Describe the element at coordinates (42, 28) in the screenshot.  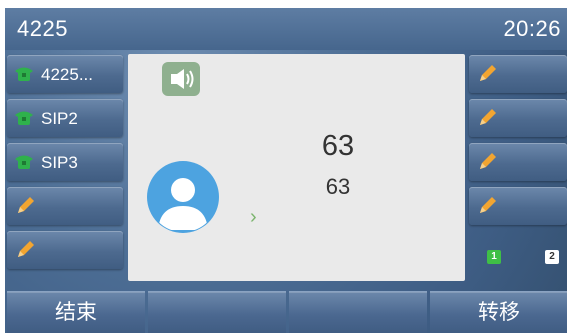
I see `account-label: 4225` at that location.